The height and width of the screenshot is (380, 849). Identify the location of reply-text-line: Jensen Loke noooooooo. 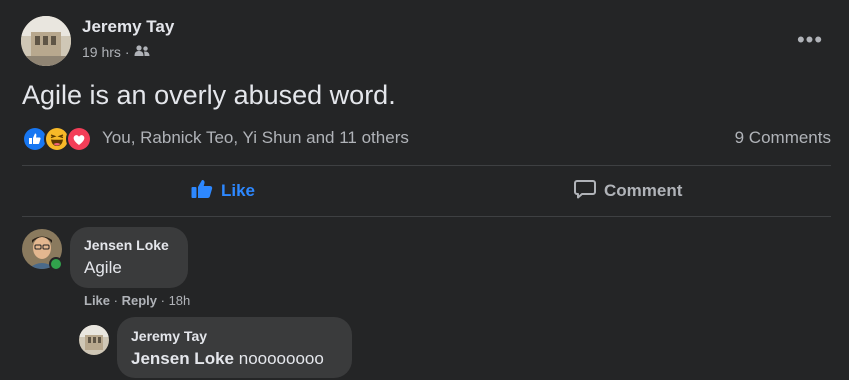
(234, 359).